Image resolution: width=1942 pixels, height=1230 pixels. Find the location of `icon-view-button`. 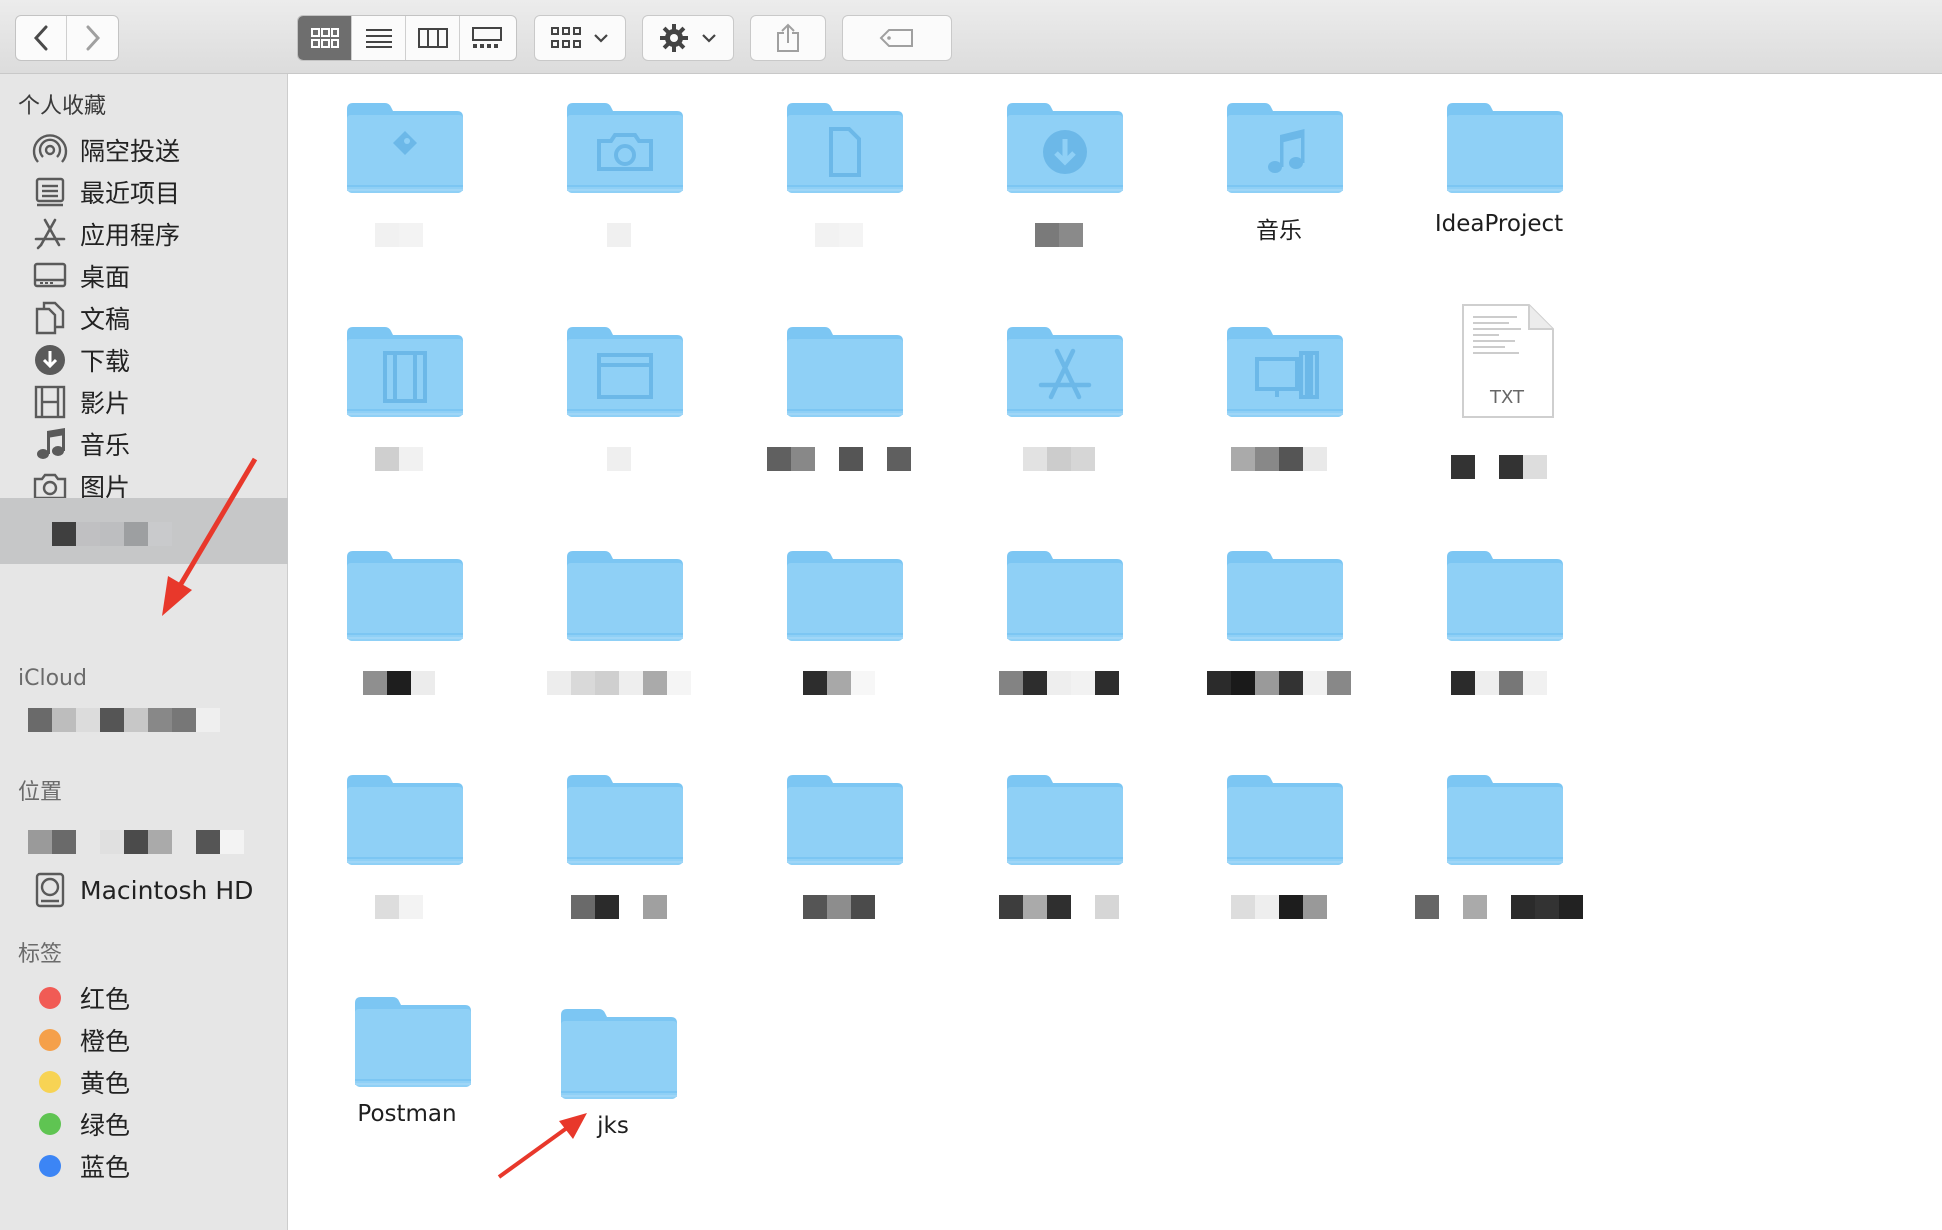

icon-view-button is located at coordinates (325, 38).